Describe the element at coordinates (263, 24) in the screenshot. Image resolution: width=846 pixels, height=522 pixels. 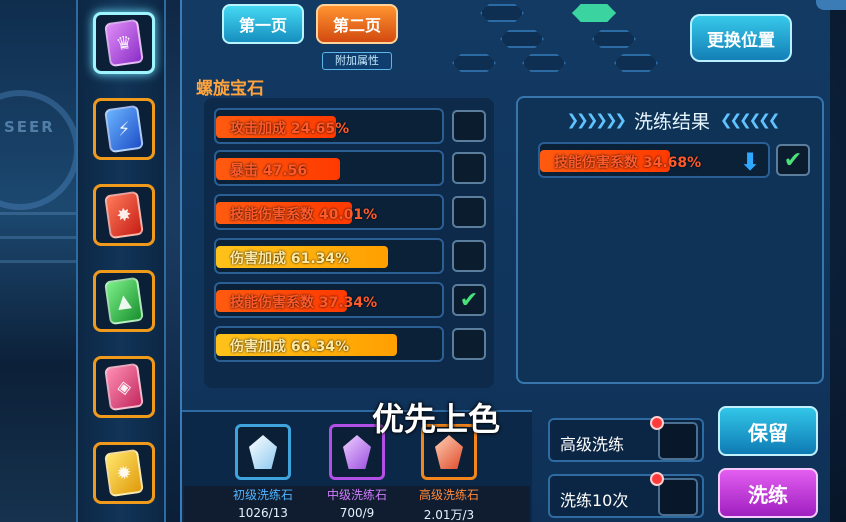
I see `tab-page-1: 第一页` at that location.